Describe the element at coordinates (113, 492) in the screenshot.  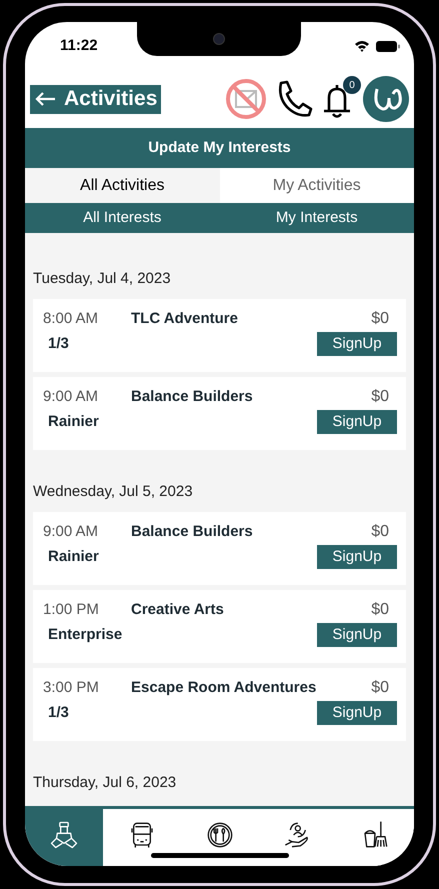
I see `date-heading: Wednesday, Jul 5, 2023` at that location.